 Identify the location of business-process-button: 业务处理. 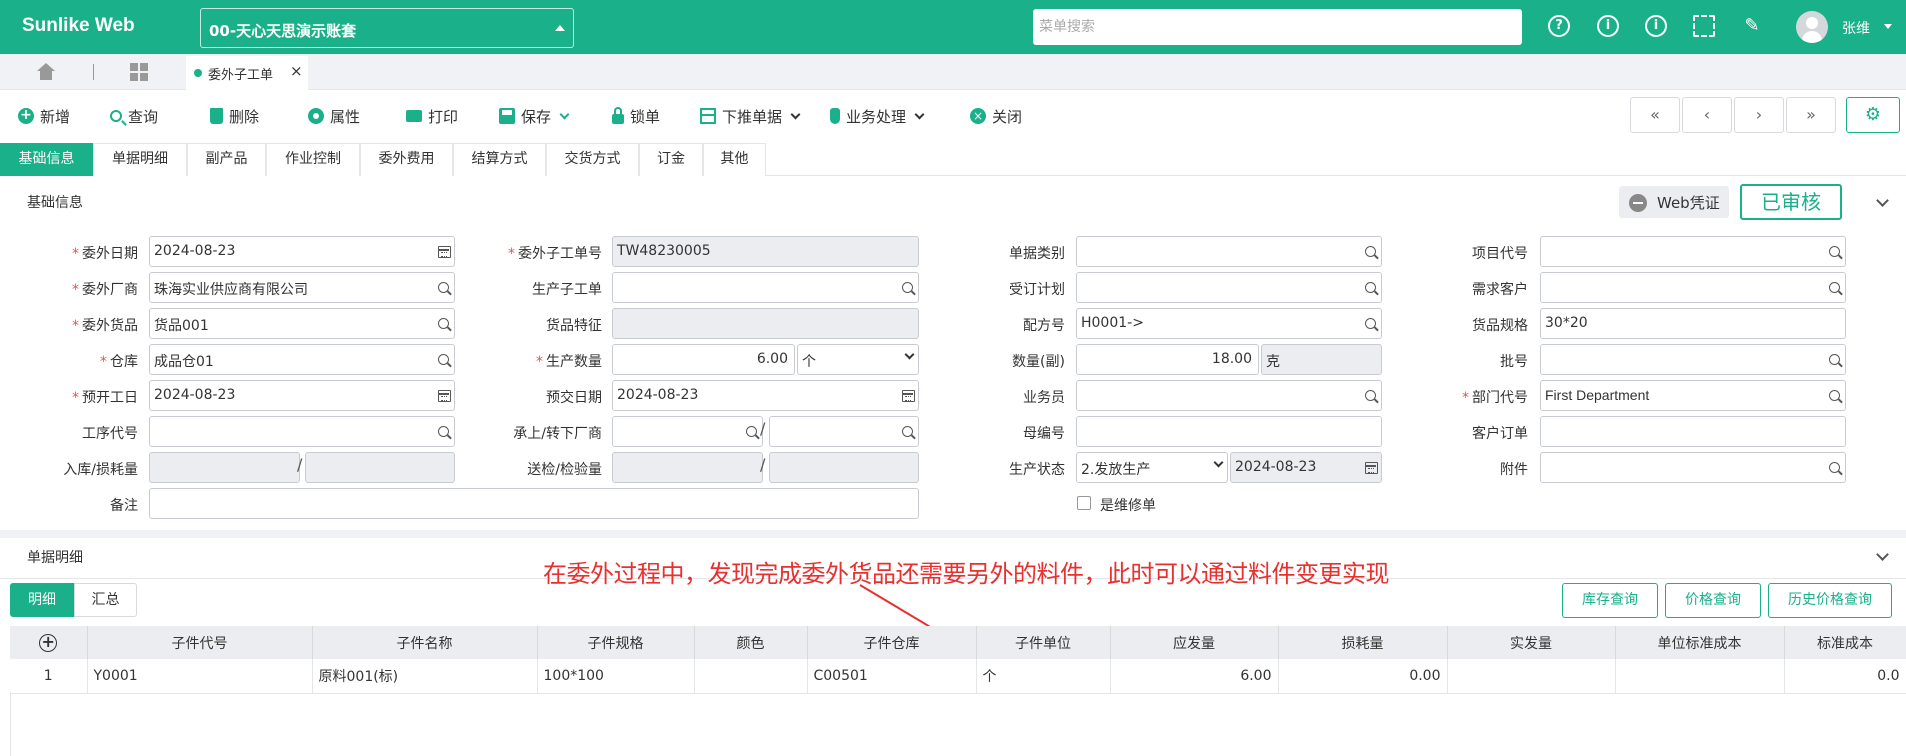
(877, 116).